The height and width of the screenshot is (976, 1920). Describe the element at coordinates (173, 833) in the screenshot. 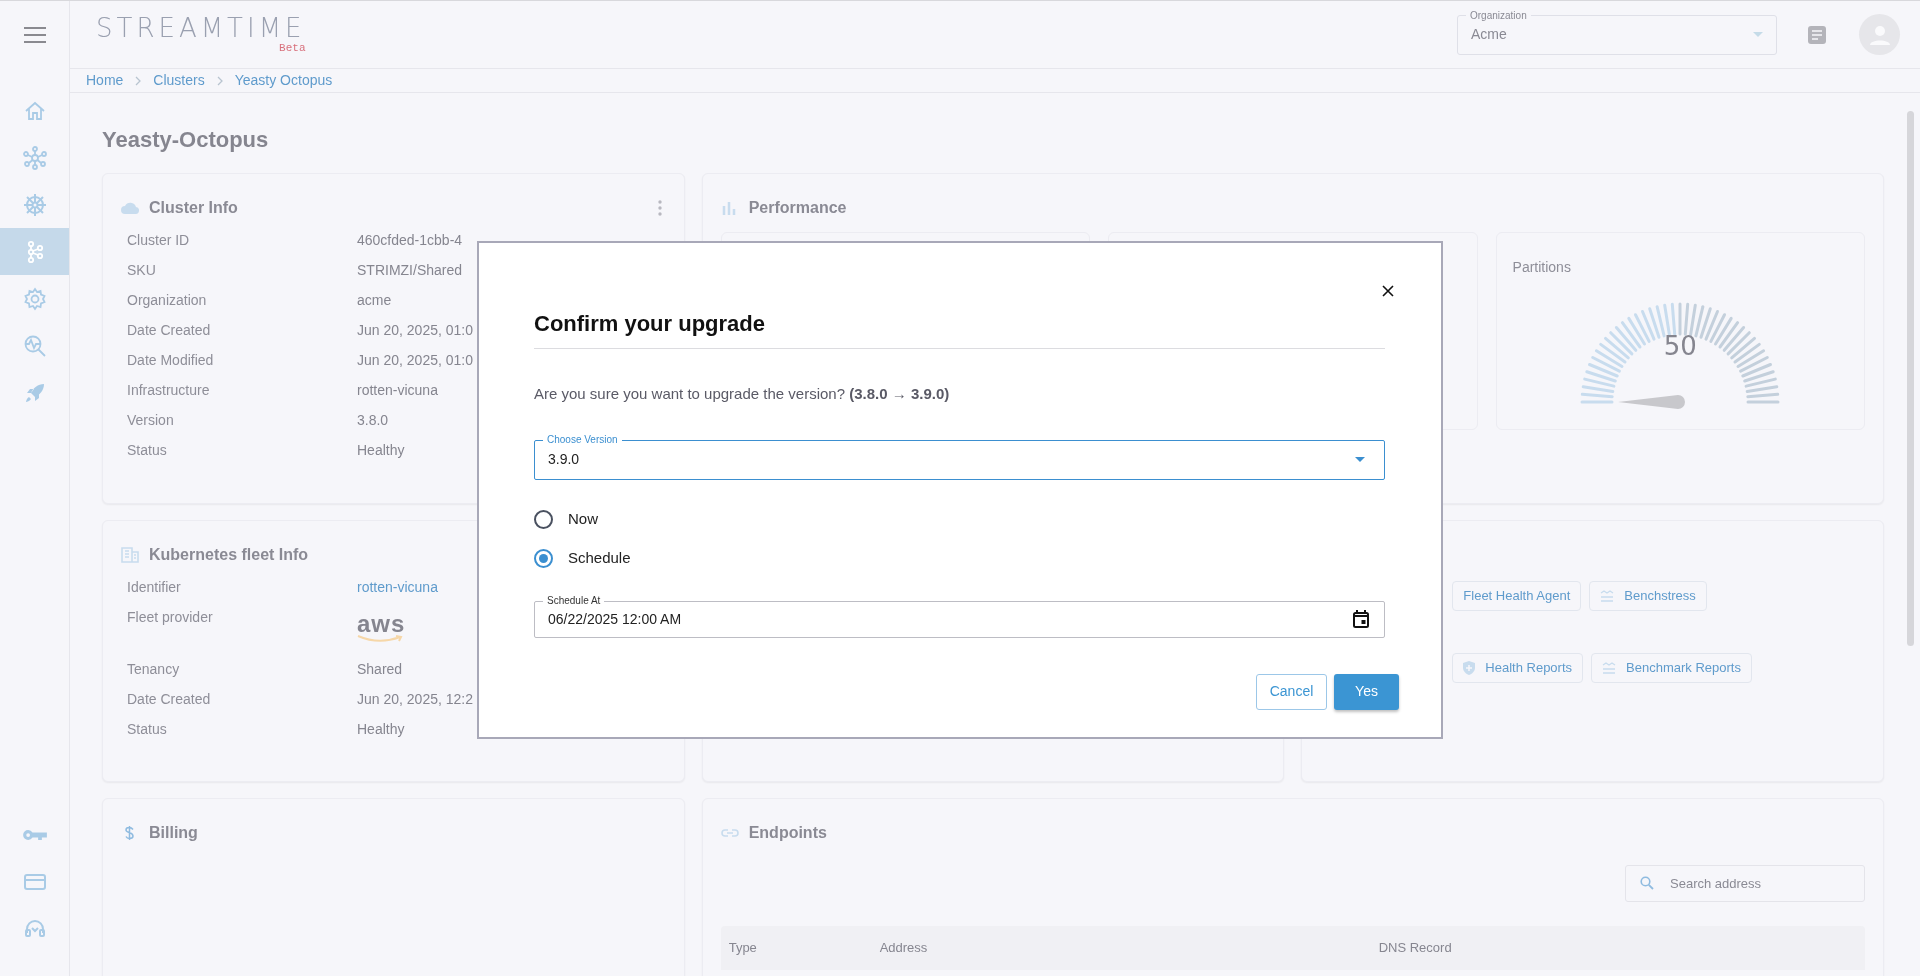

I see `card-title: Billing` at that location.